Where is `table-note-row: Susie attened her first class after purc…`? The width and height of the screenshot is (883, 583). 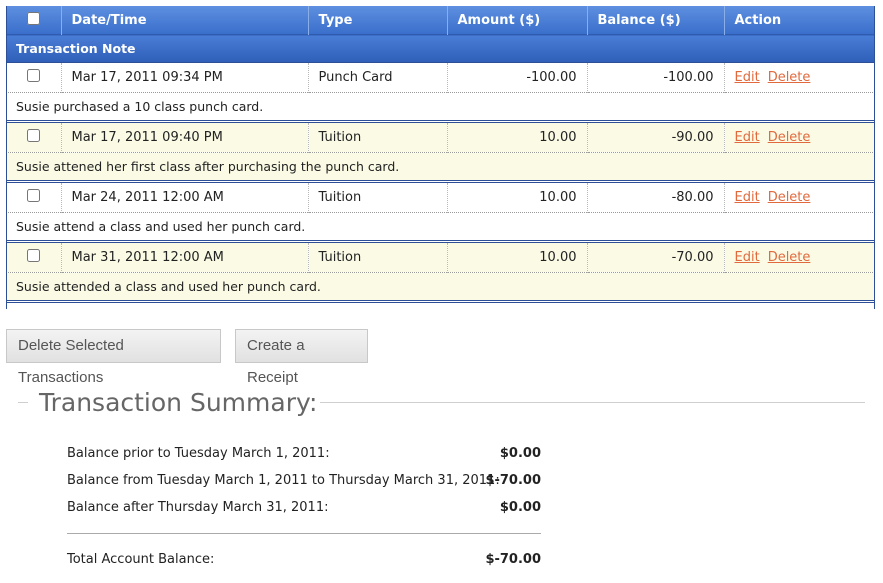 table-note-row: Susie attened her first class after purc… is located at coordinates (440, 167).